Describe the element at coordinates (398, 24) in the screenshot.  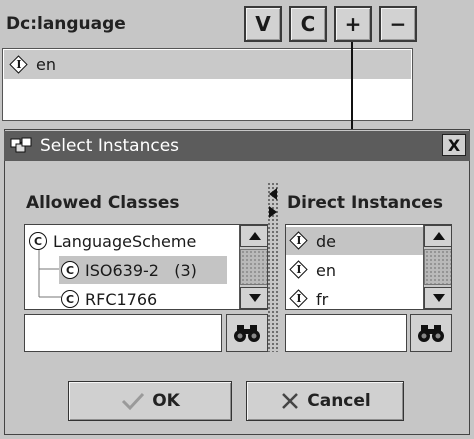
I see `remove-button: −` at that location.